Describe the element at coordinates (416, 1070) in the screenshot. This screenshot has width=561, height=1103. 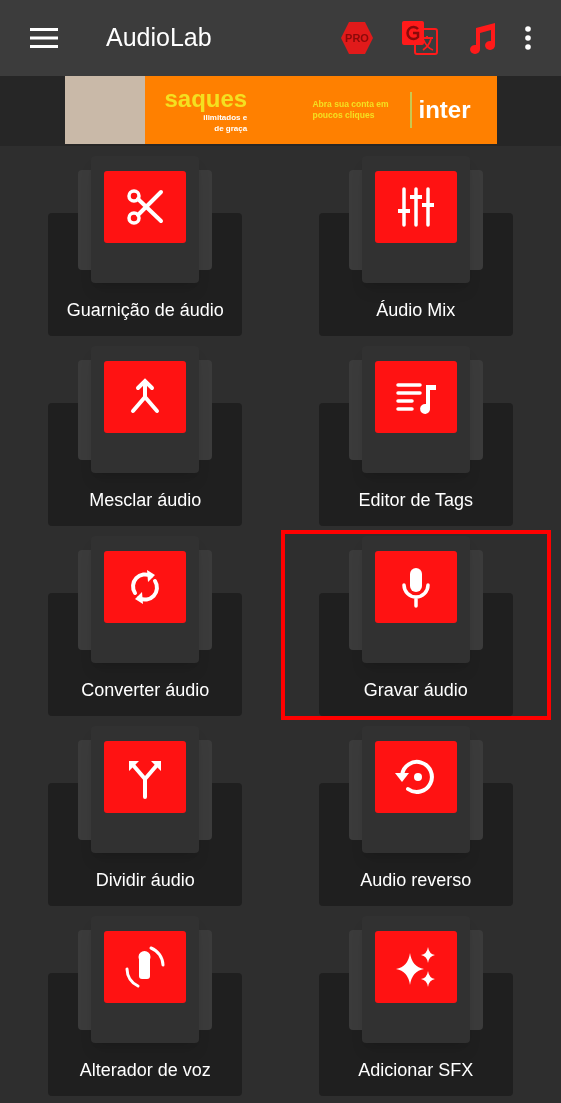
I see `tool-label: Adicionar SFX` at that location.